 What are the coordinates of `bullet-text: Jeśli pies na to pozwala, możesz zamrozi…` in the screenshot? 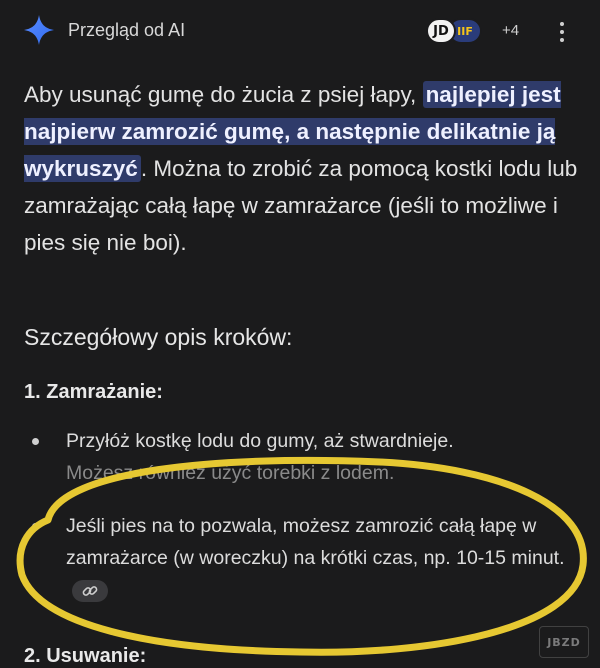 It's located at (315, 542).